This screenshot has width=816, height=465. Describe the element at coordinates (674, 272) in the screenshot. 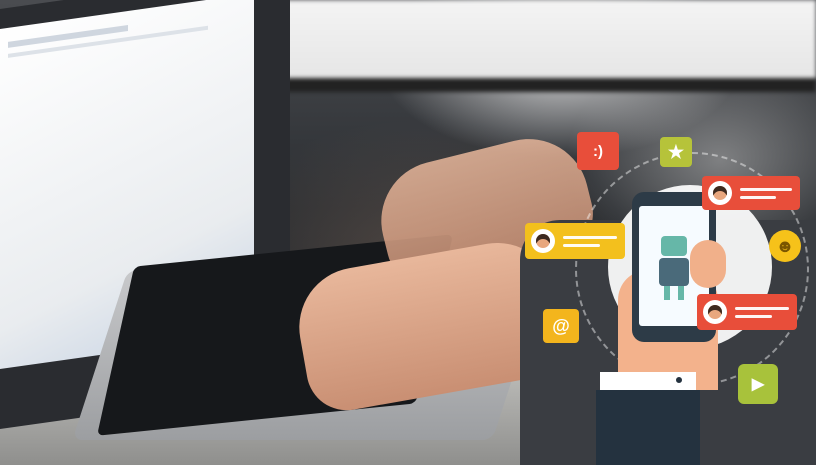

I see `robot-body-icon` at that location.